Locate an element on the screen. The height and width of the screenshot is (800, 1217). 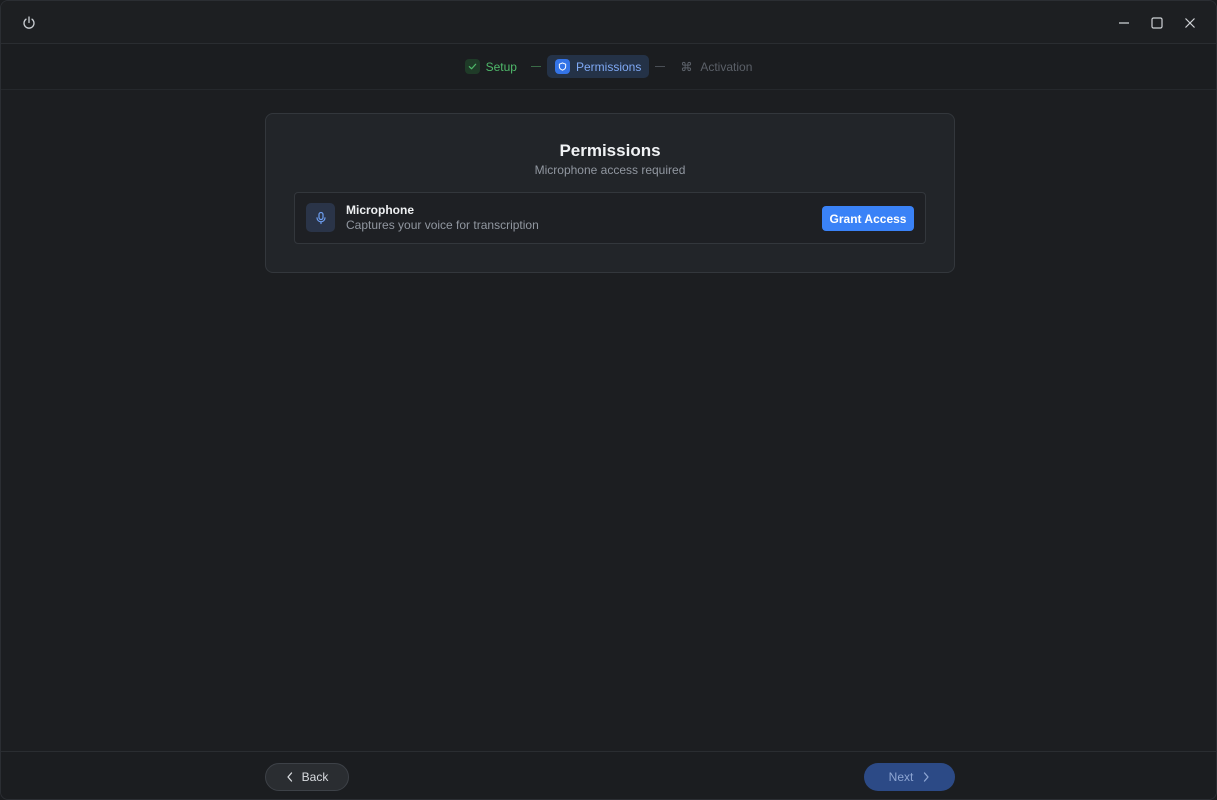
back-label: Back is located at coordinates (315, 777).